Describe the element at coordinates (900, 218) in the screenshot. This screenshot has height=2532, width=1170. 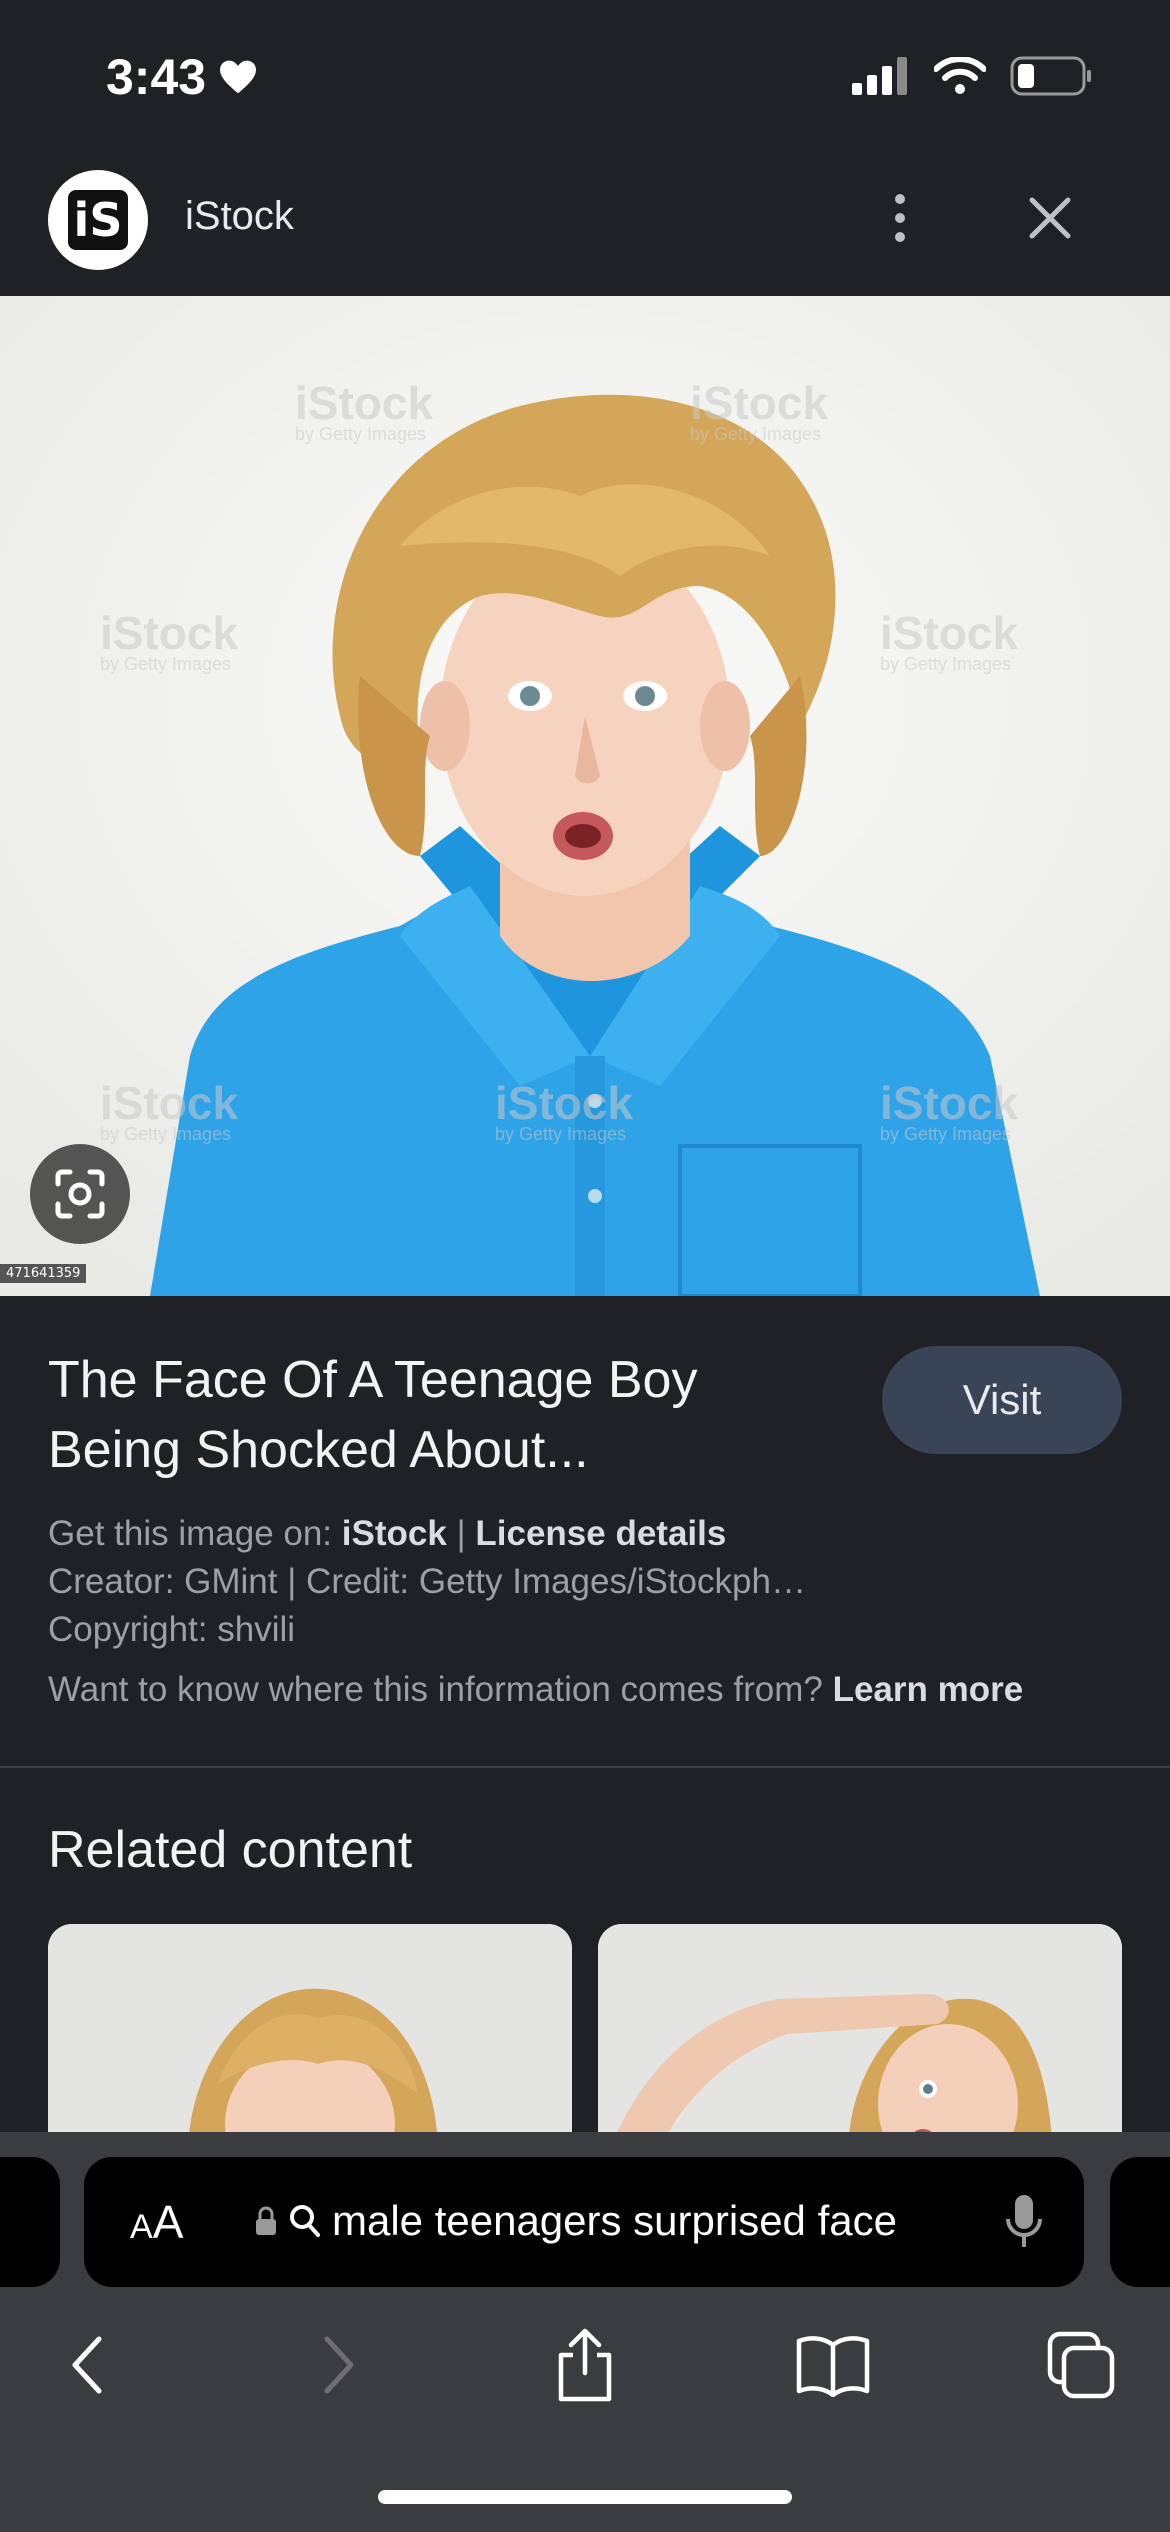
I see `more-options-icon` at that location.